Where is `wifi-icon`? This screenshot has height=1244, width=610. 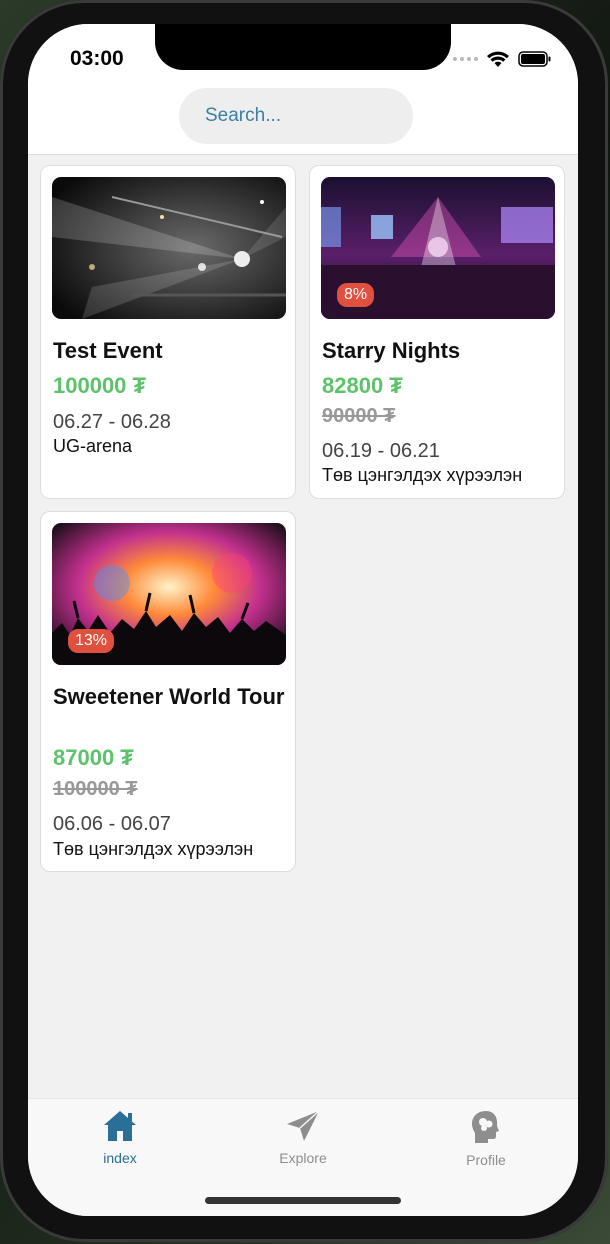 wifi-icon is located at coordinates (498, 59).